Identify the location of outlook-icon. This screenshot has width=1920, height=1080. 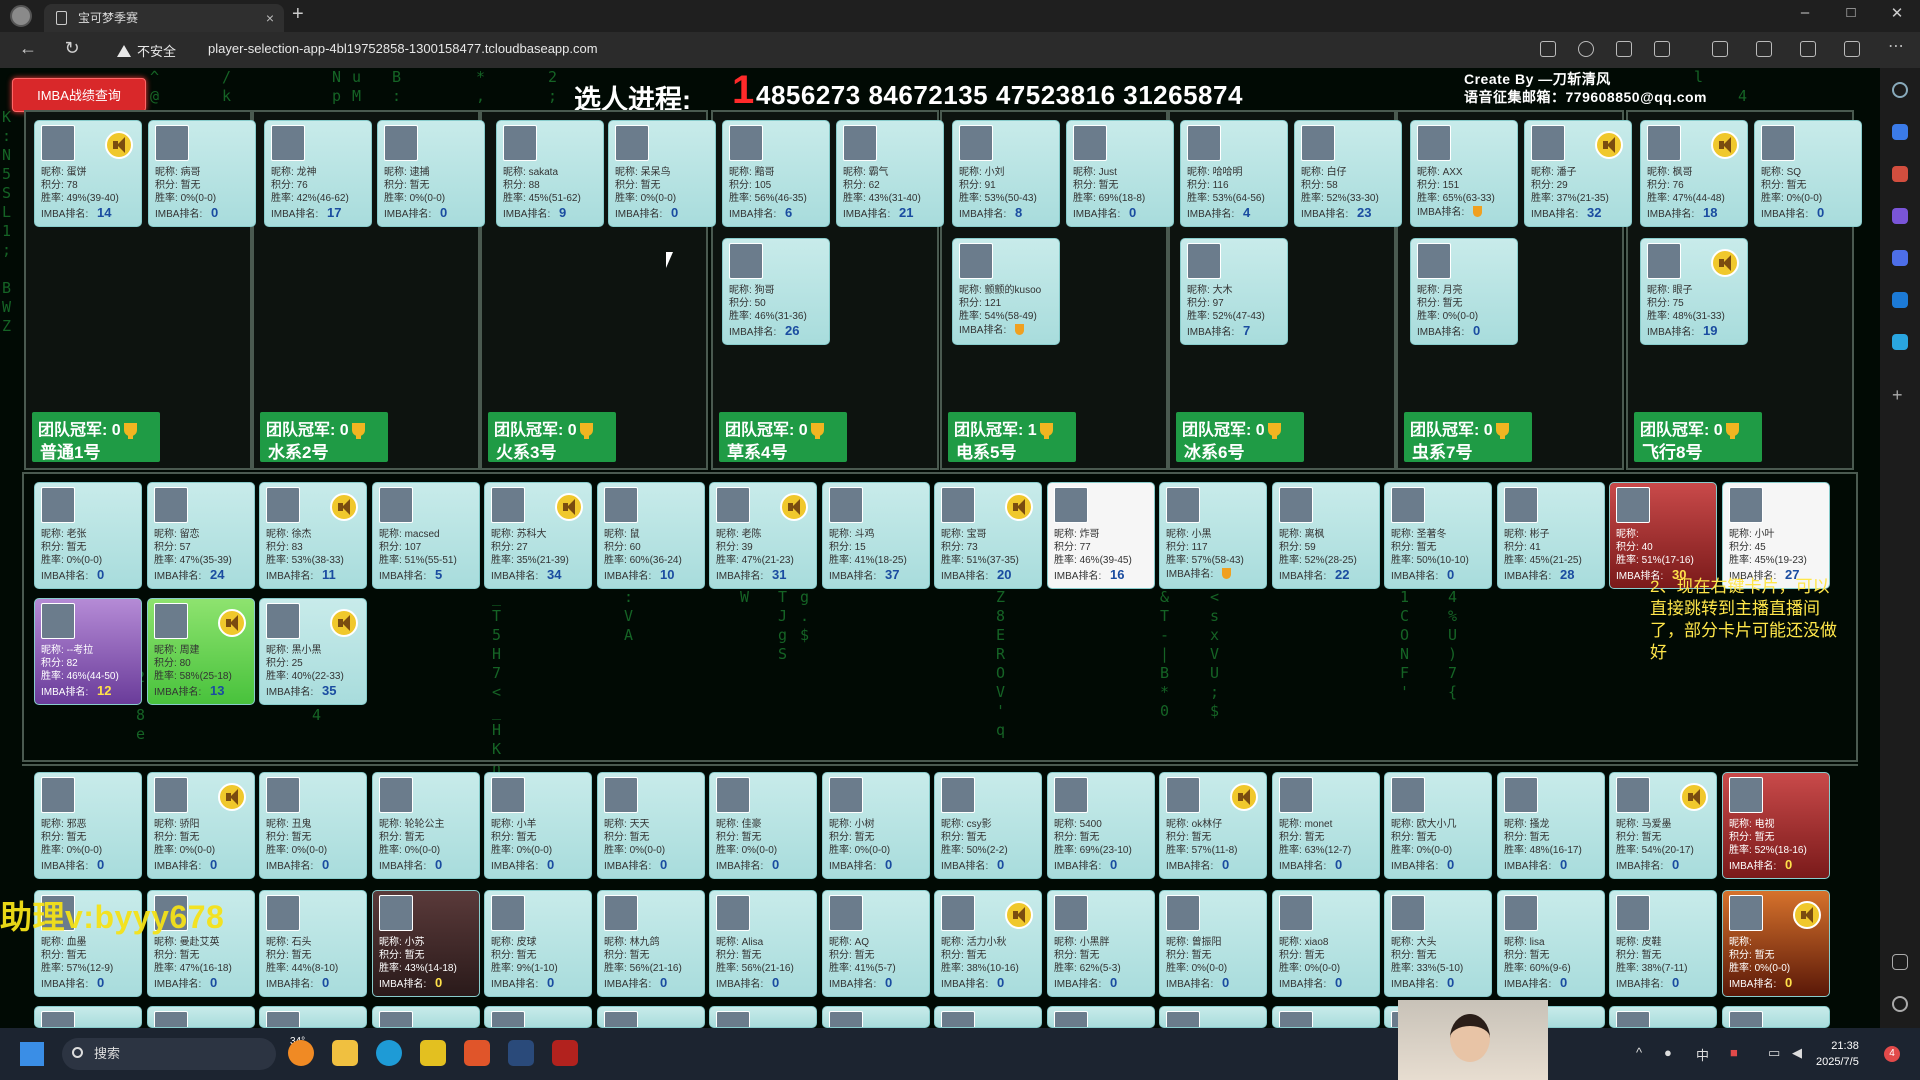
(1900, 300).